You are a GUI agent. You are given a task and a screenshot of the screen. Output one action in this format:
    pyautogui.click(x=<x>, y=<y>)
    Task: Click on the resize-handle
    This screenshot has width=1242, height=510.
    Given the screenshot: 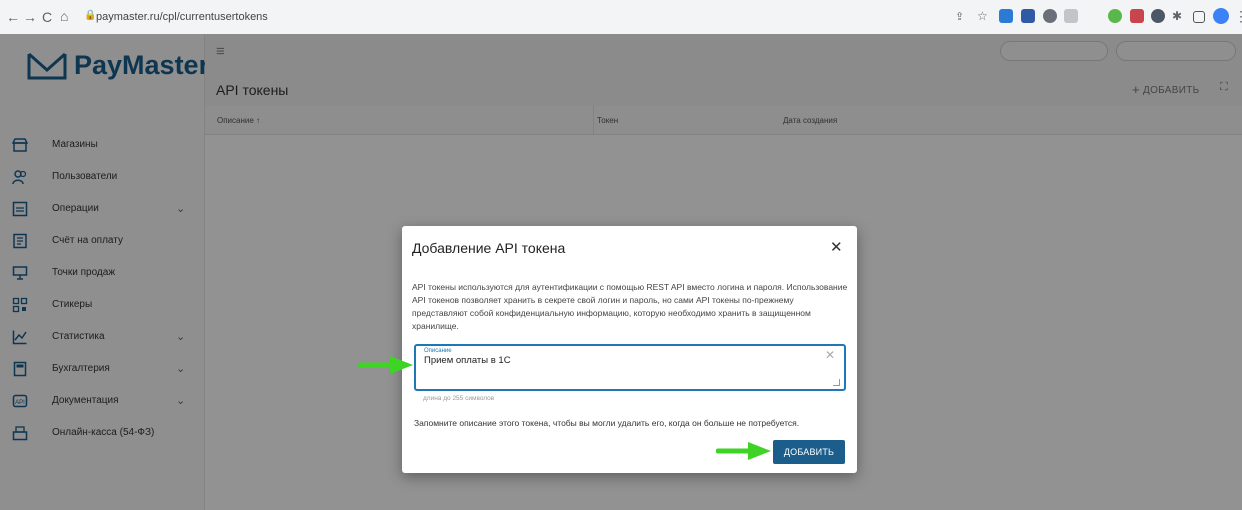 What is the action you would take?
    pyautogui.click(x=836, y=382)
    